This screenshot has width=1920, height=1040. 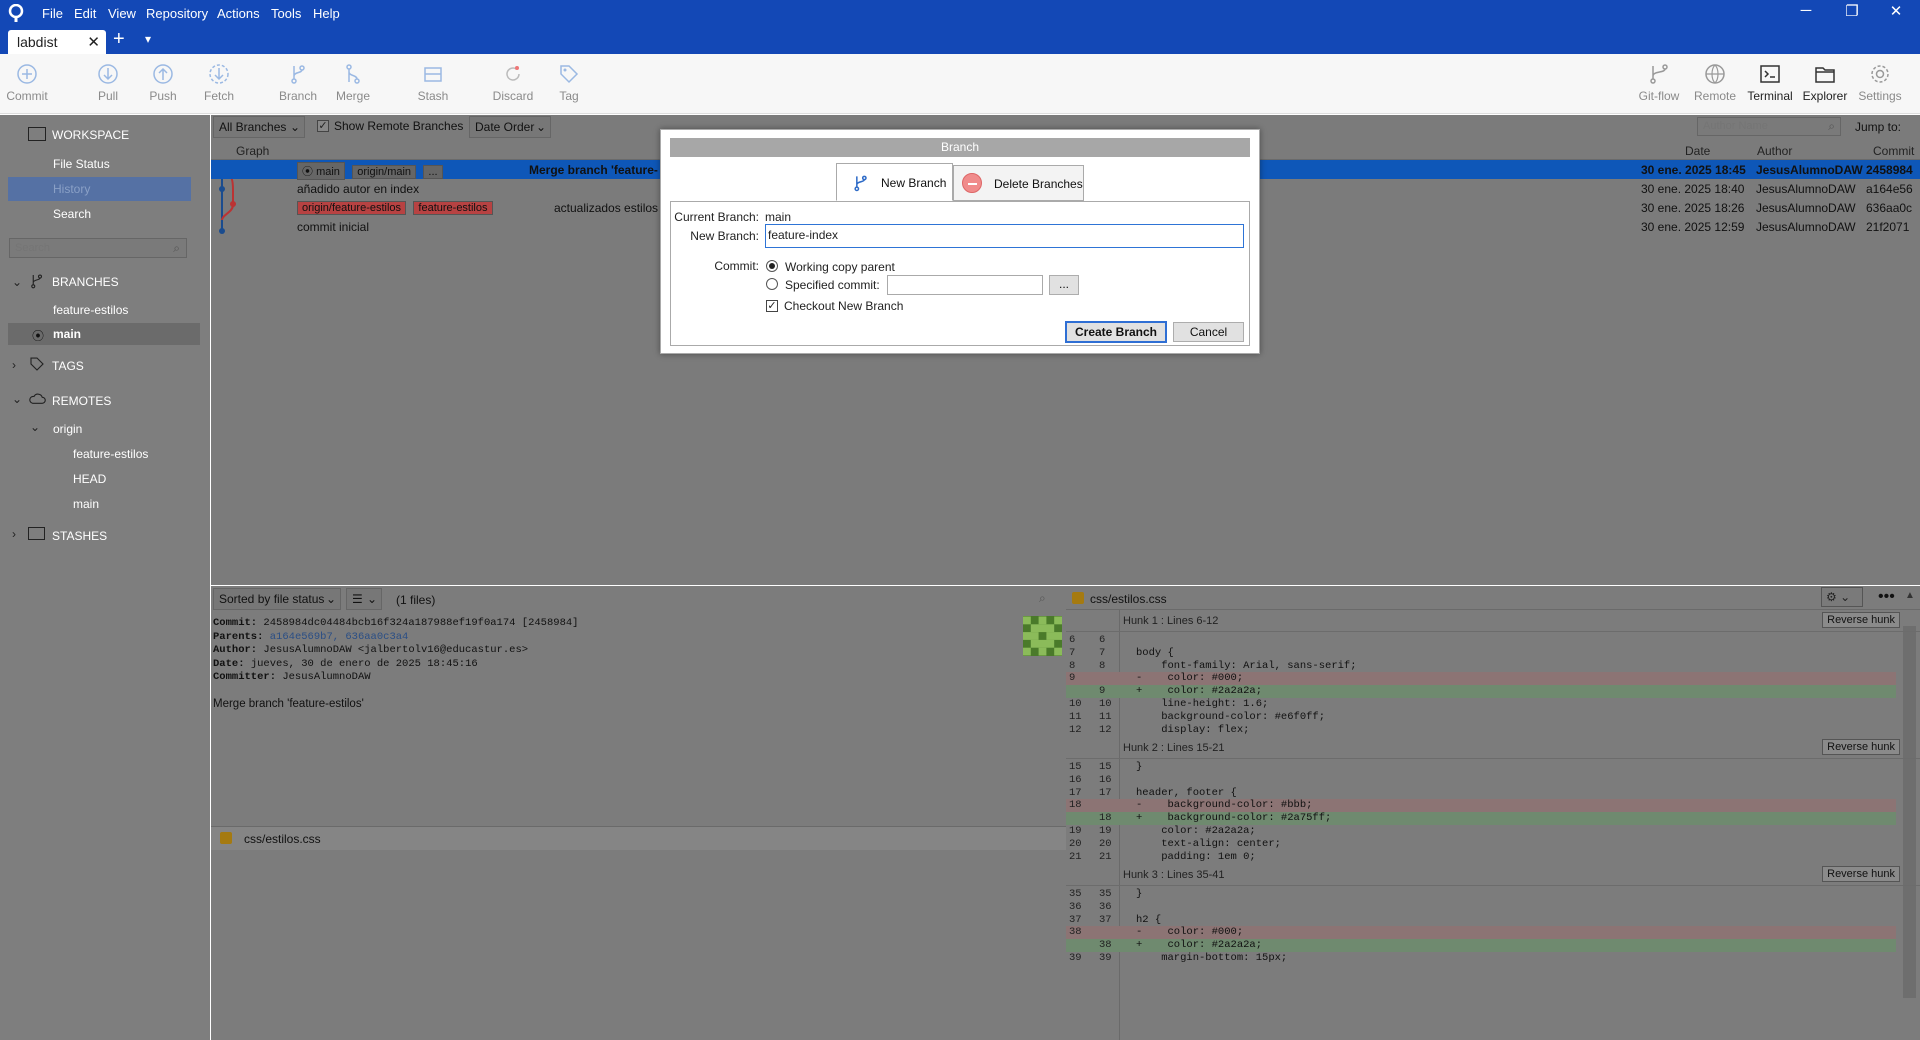 I want to click on remotes-header: REMOTES, so click(x=81, y=401).